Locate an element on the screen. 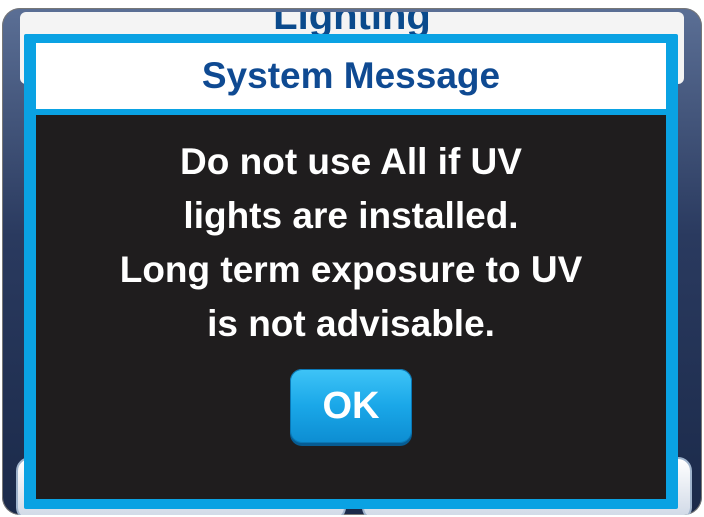  ok-button: OK is located at coordinates (351, 406).